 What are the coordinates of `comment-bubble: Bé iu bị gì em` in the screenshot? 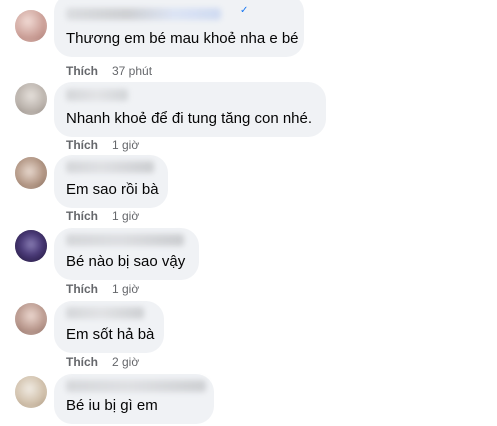 It's located at (134, 399).